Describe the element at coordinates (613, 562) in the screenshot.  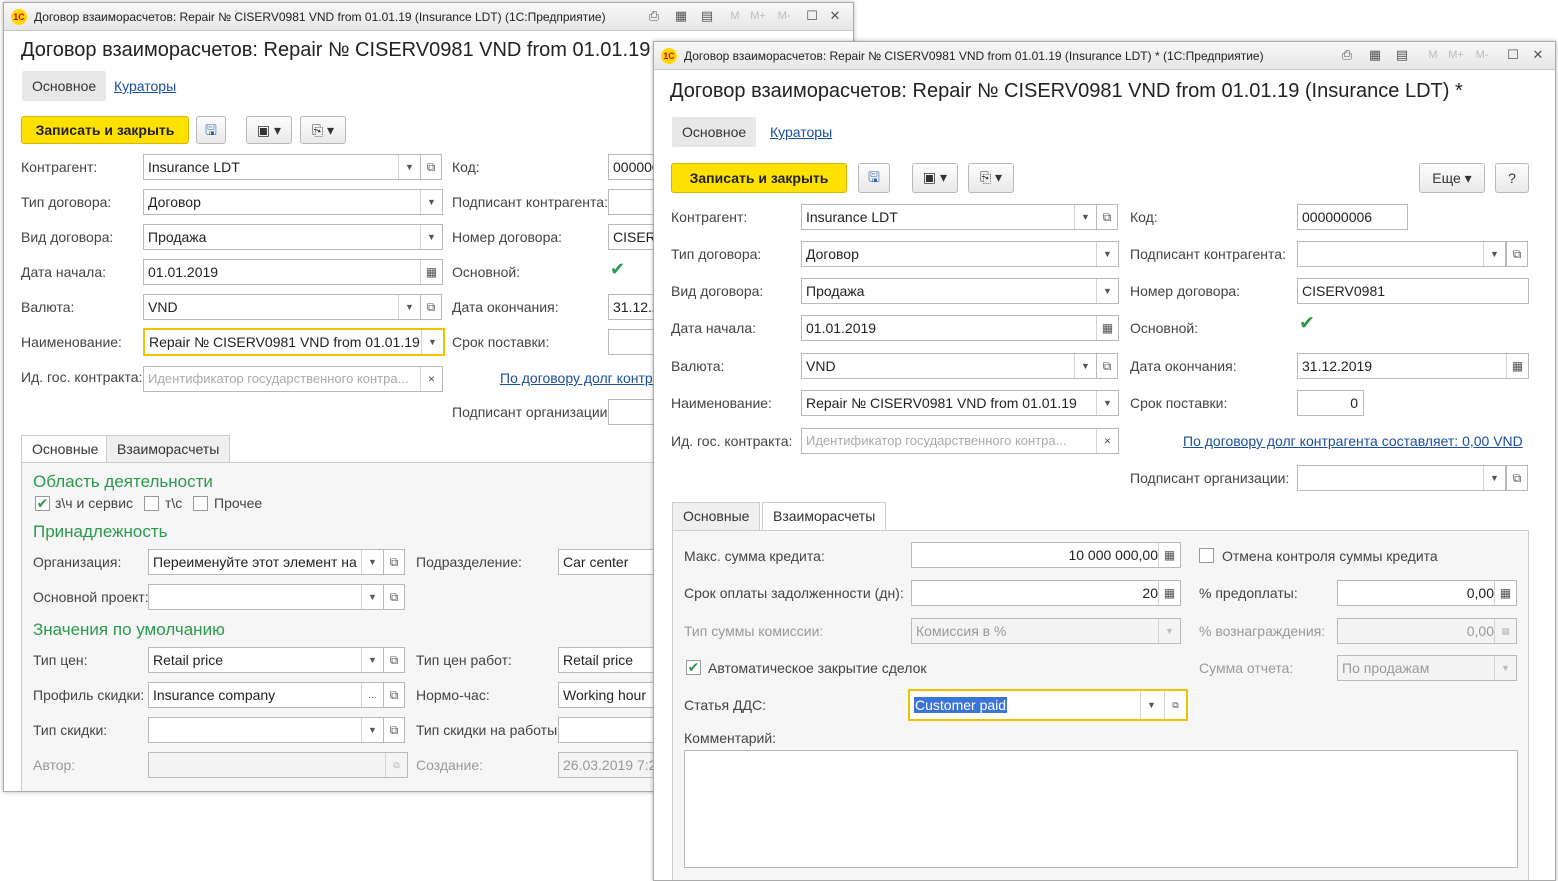
I see `dept-field: Car center` at that location.